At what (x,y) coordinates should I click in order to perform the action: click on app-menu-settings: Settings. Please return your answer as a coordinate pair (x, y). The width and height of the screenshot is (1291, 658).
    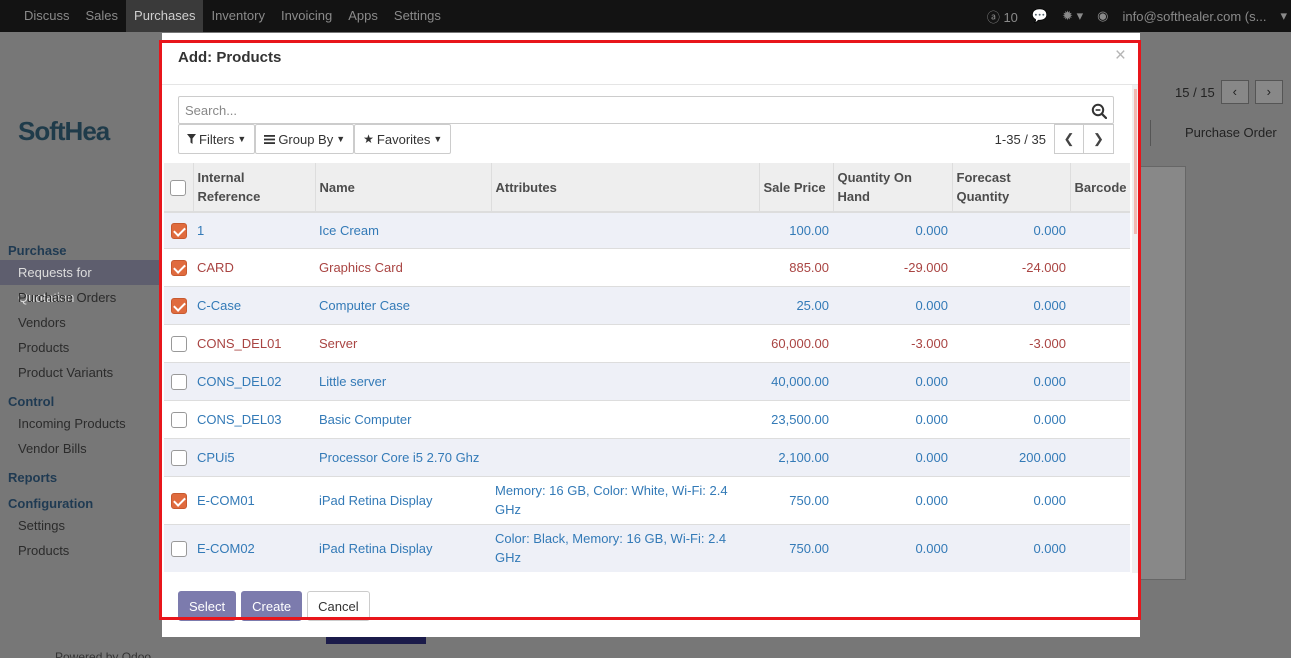
    Looking at the image, I should click on (417, 16).